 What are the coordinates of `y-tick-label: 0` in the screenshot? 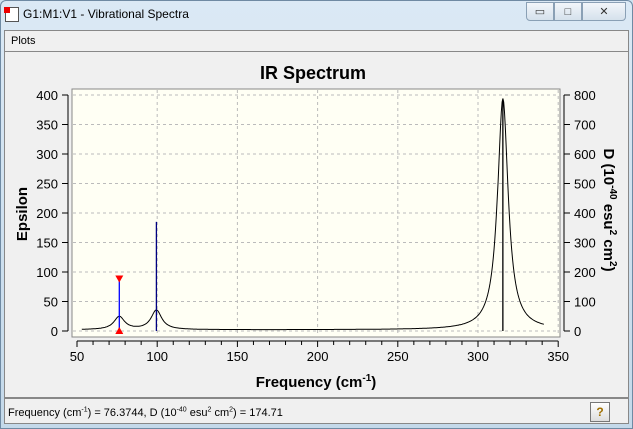 It's located at (54, 331).